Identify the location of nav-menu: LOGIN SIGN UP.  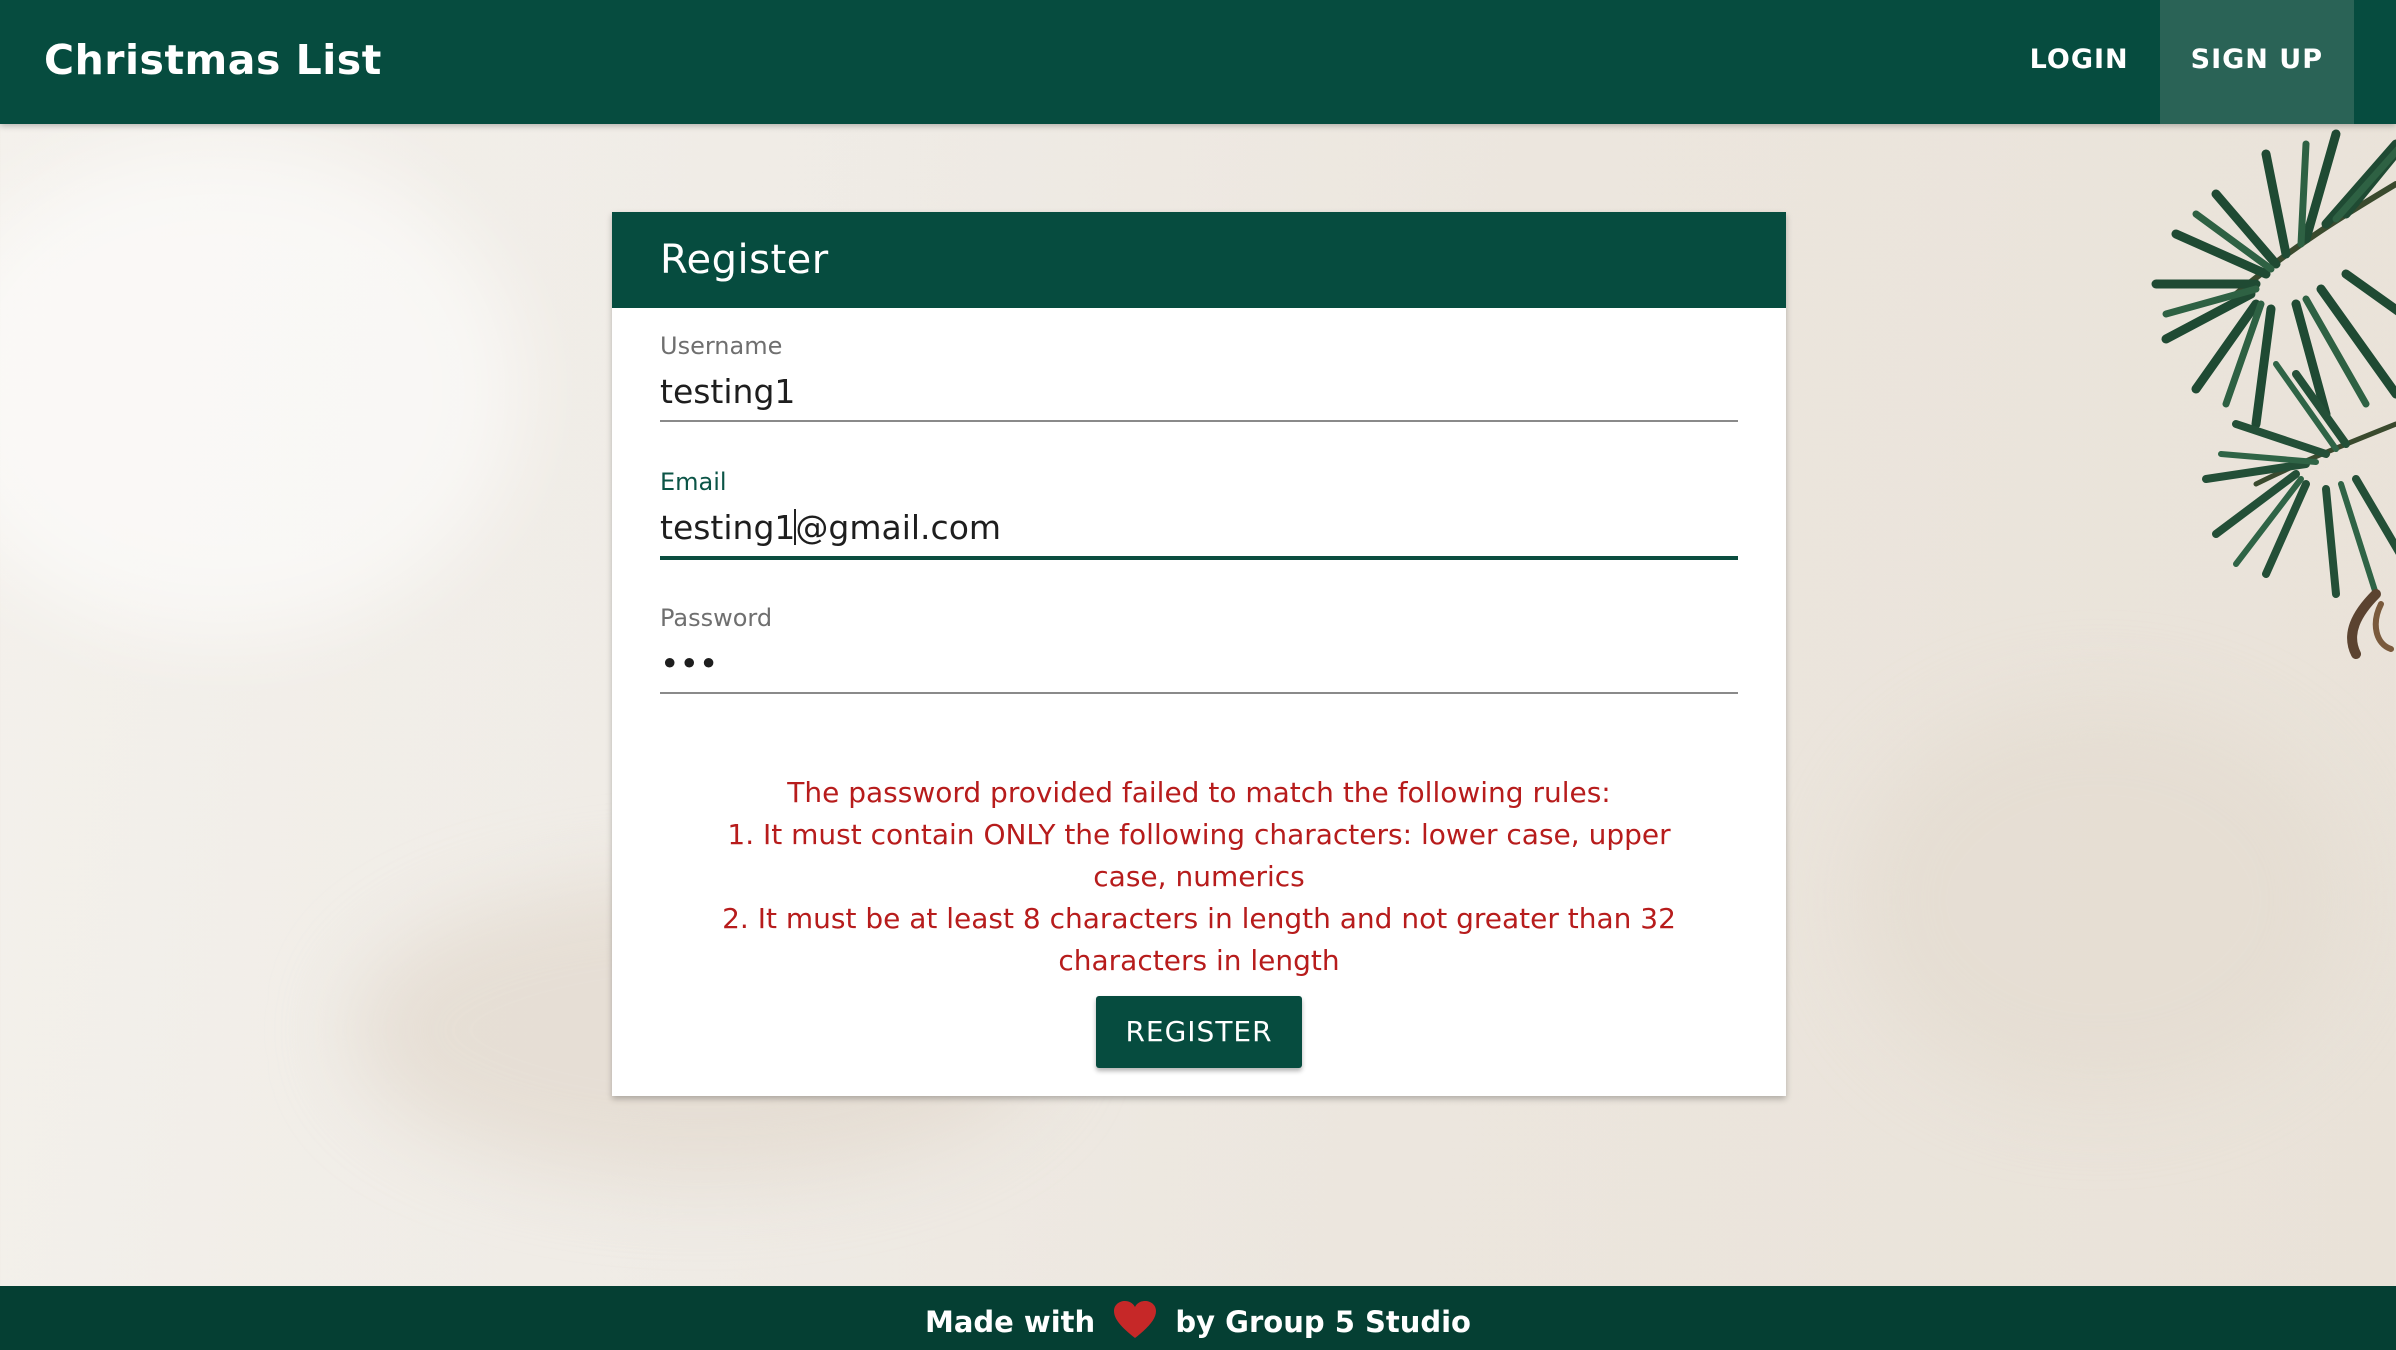
(2176, 62).